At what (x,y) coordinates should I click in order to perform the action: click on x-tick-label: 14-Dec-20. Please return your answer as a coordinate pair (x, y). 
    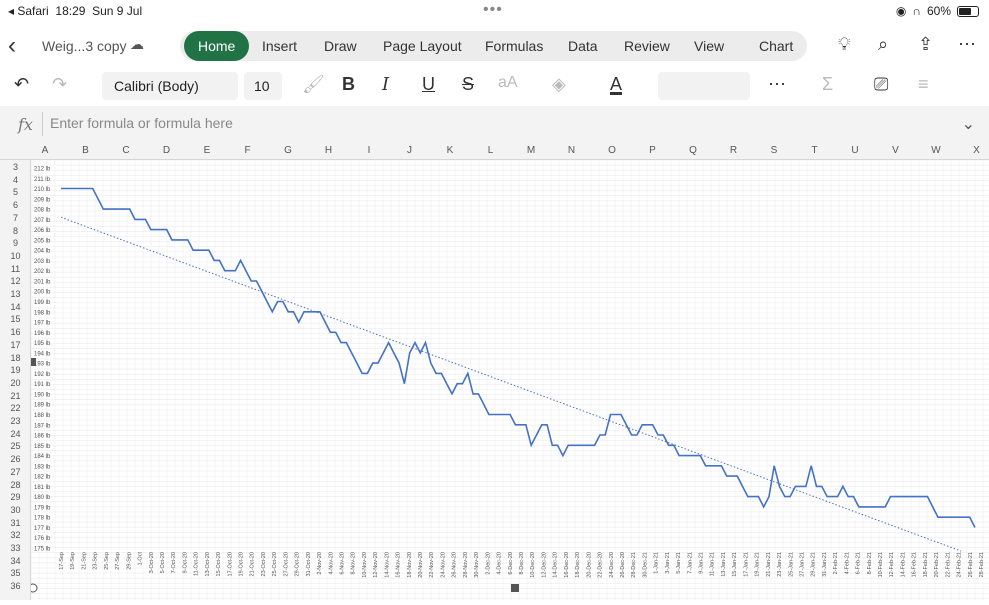
    Looking at the image, I should click on (556, 565).